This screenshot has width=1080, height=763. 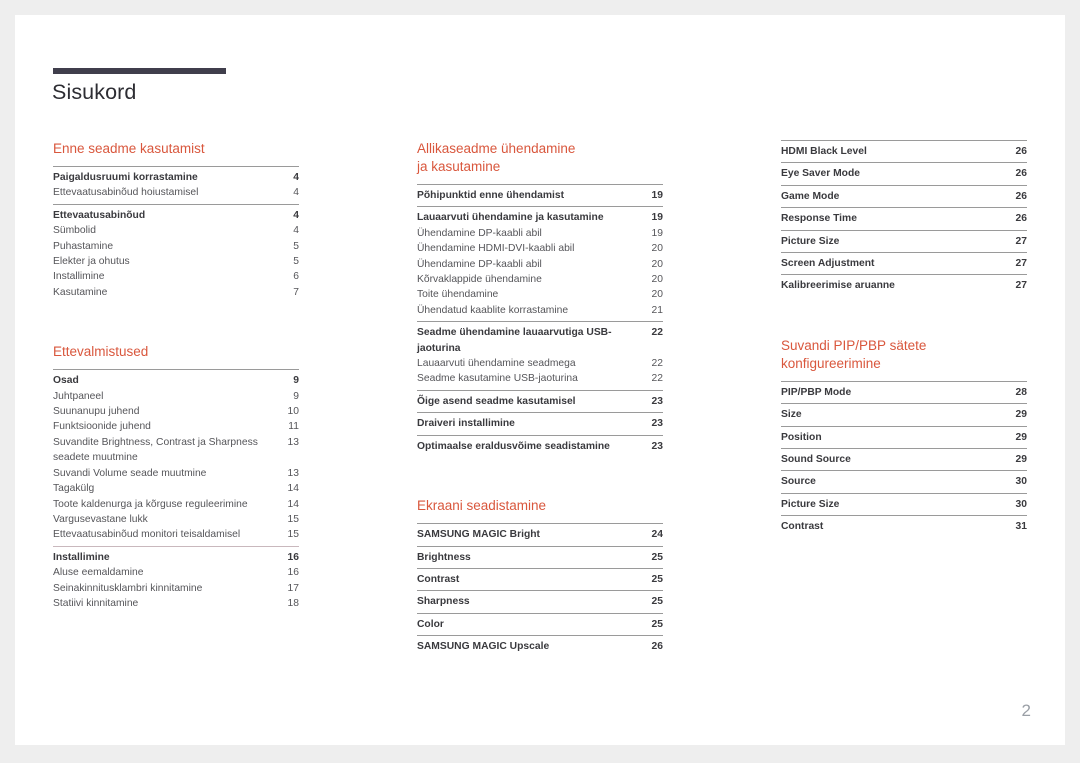 What do you see at coordinates (496, 401) in the screenshot?
I see `toc-entry-label: Õige asend seadme kasutamisel` at bounding box center [496, 401].